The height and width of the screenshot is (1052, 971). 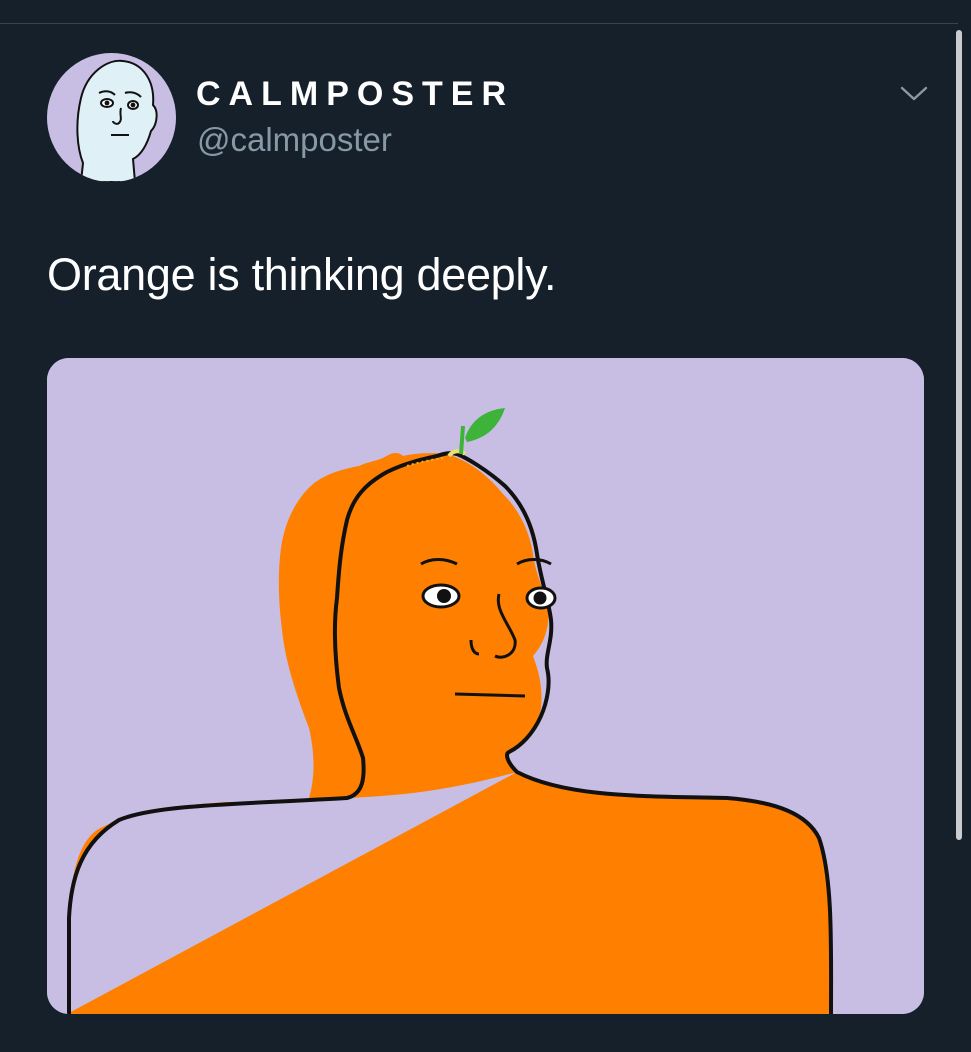 I want to click on wojak-avatar-icon, so click(x=111, y=117).